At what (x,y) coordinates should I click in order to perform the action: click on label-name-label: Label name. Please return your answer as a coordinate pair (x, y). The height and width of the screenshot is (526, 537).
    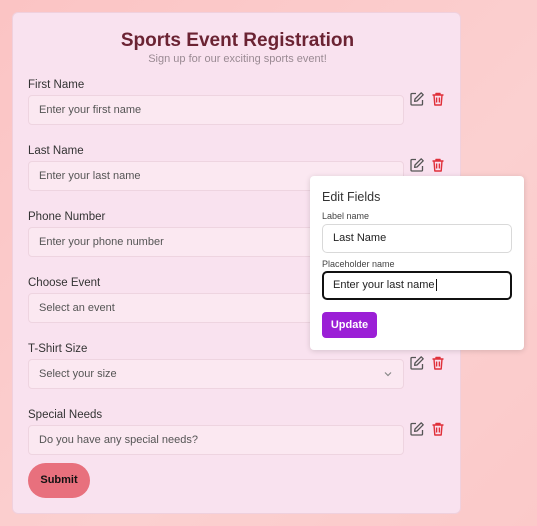
    Looking at the image, I should click on (346, 216).